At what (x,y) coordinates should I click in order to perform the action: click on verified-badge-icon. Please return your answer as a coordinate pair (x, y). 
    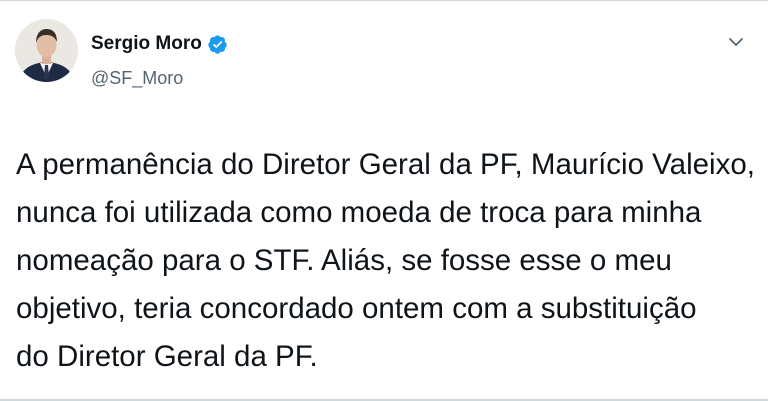
    Looking at the image, I should click on (217, 44).